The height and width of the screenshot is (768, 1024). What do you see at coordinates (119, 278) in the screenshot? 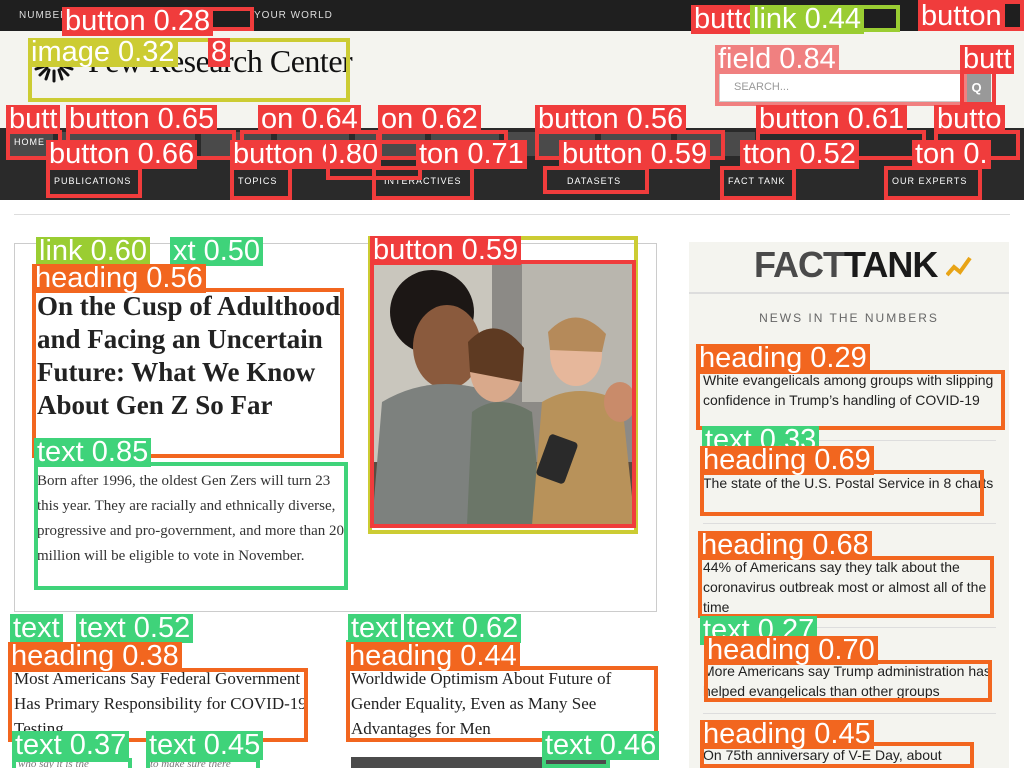
I see `detection-label: heading 0.56` at bounding box center [119, 278].